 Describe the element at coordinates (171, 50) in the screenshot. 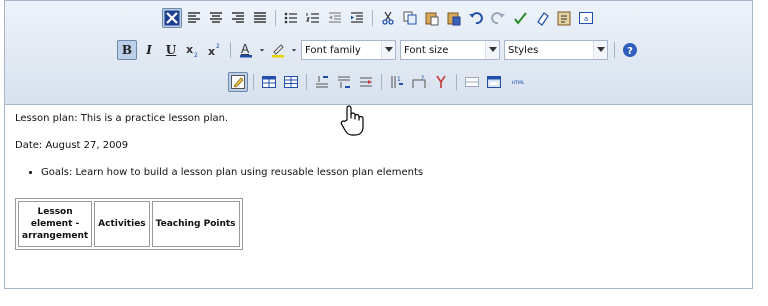

I see `underline-button: U` at that location.